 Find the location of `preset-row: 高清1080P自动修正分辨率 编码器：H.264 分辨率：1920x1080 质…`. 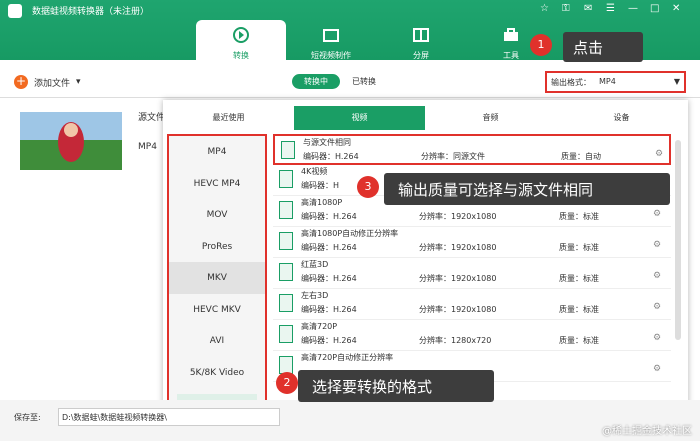

preset-row: 高清1080P自动修正分辨率 编码器：H.264 分辨率：1920x1080 质… is located at coordinates (472, 242).